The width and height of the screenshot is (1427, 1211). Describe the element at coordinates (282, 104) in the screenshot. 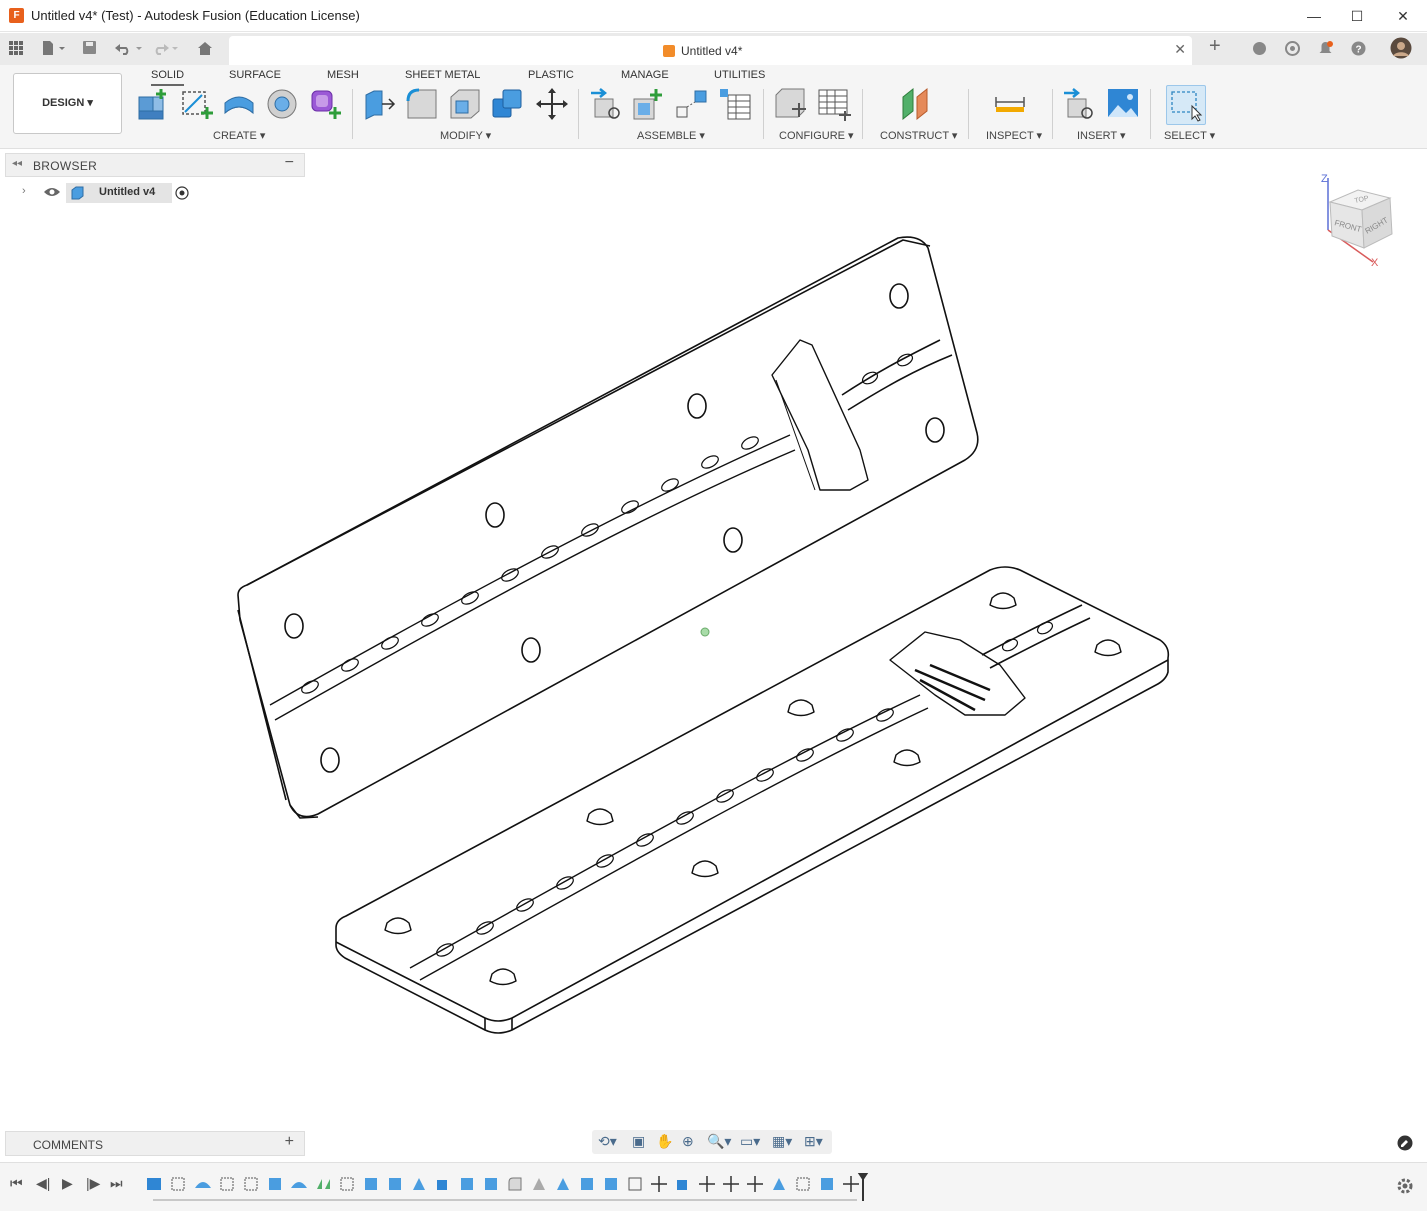

I see `revolve-icon` at that location.